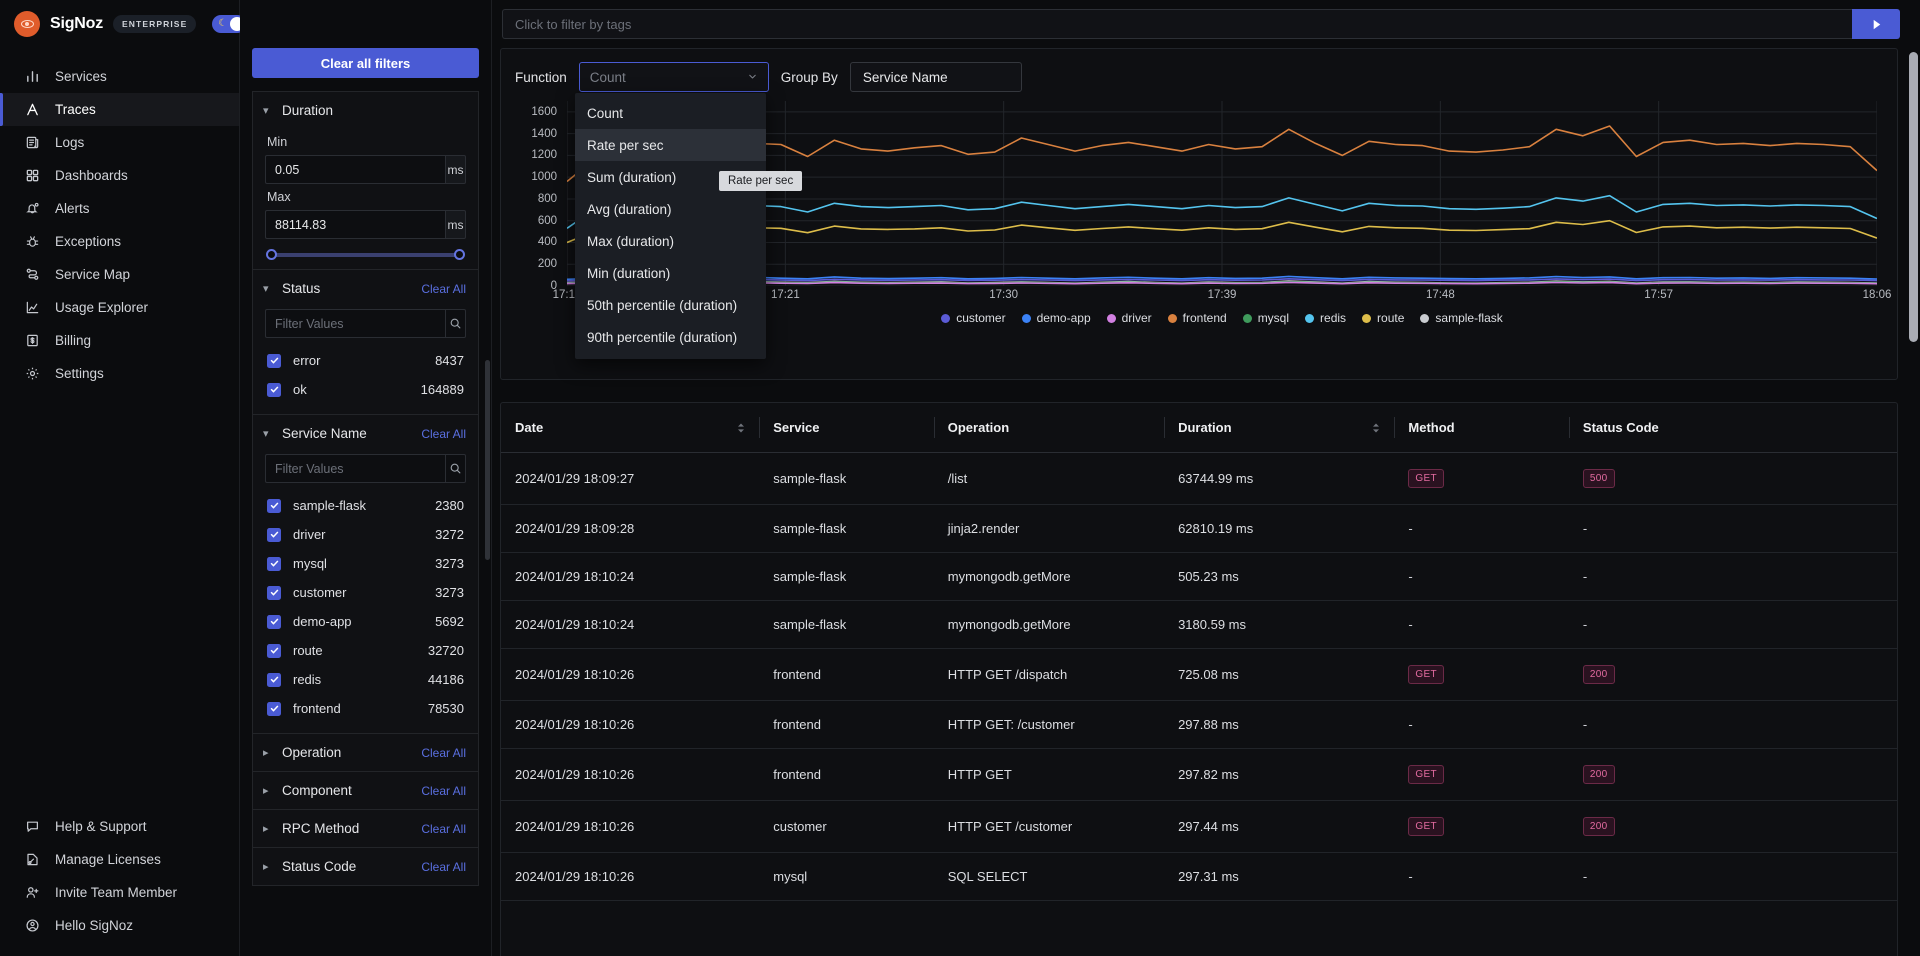  What do you see at coordinates (365, 288) in the screenshot?
I see `filter-group-status-header: ▾ Status Clear All` at bounding box center [365, 288].